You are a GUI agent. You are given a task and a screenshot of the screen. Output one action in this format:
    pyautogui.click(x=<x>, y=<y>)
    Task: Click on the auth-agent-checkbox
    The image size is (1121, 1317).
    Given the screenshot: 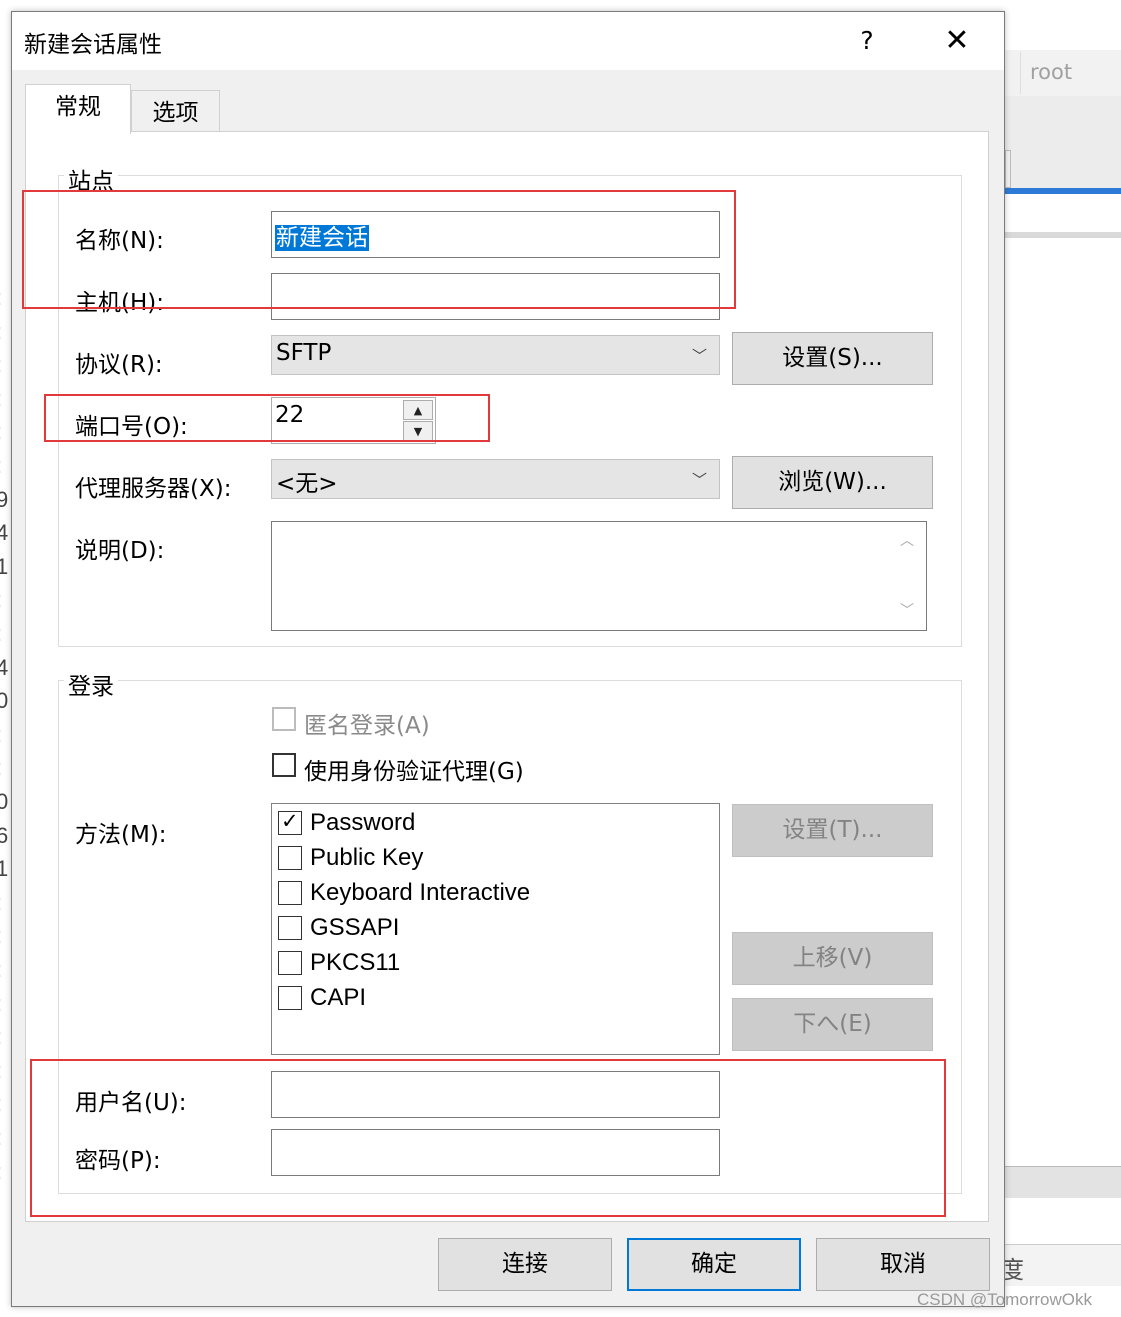 What is the action you would take?
    pyautogui.click(x=284, y=765)
    